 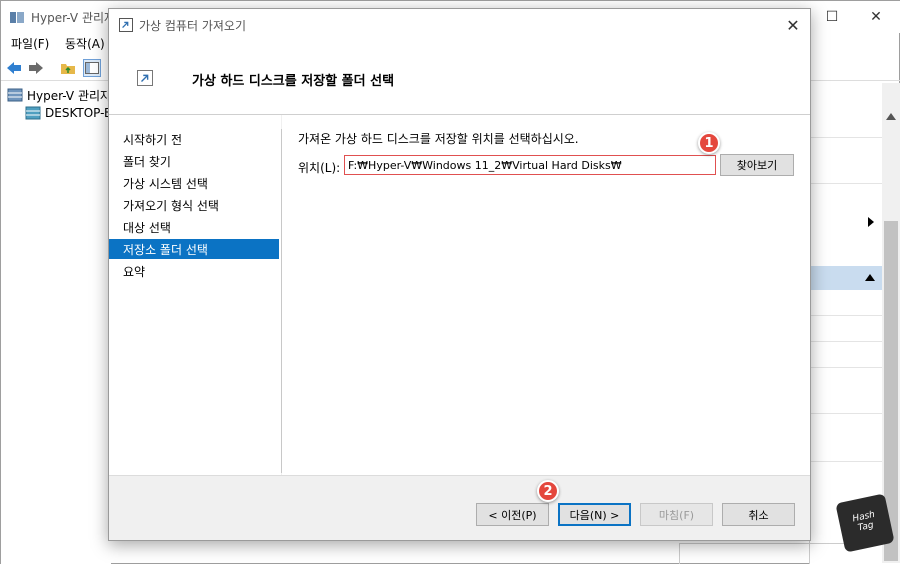 I want to click on hashtag-watermark-logo: Hash Tag, so click(x=865, y=523).